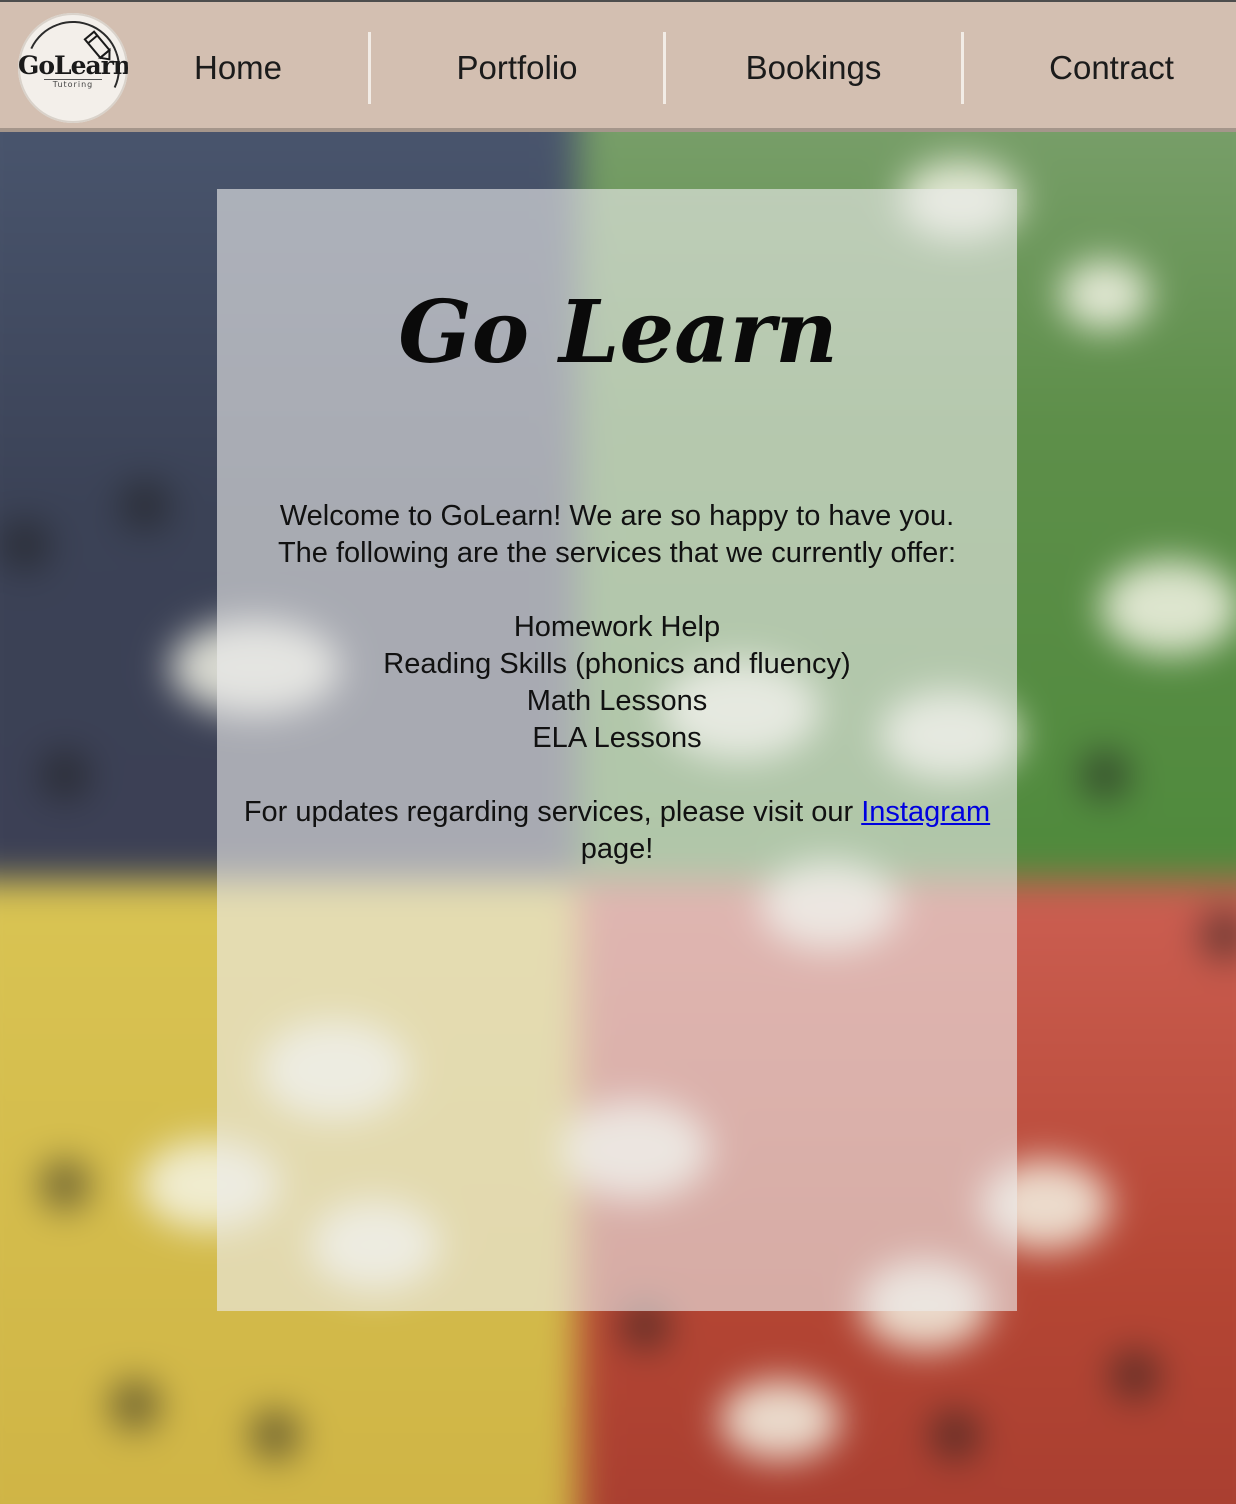 This screenshot has width=1236, height=1504. What do you see at coordinates (813, 68) in the screenshot?
I see `nav-bookings: Bookings` at bounding box center [813, 68].